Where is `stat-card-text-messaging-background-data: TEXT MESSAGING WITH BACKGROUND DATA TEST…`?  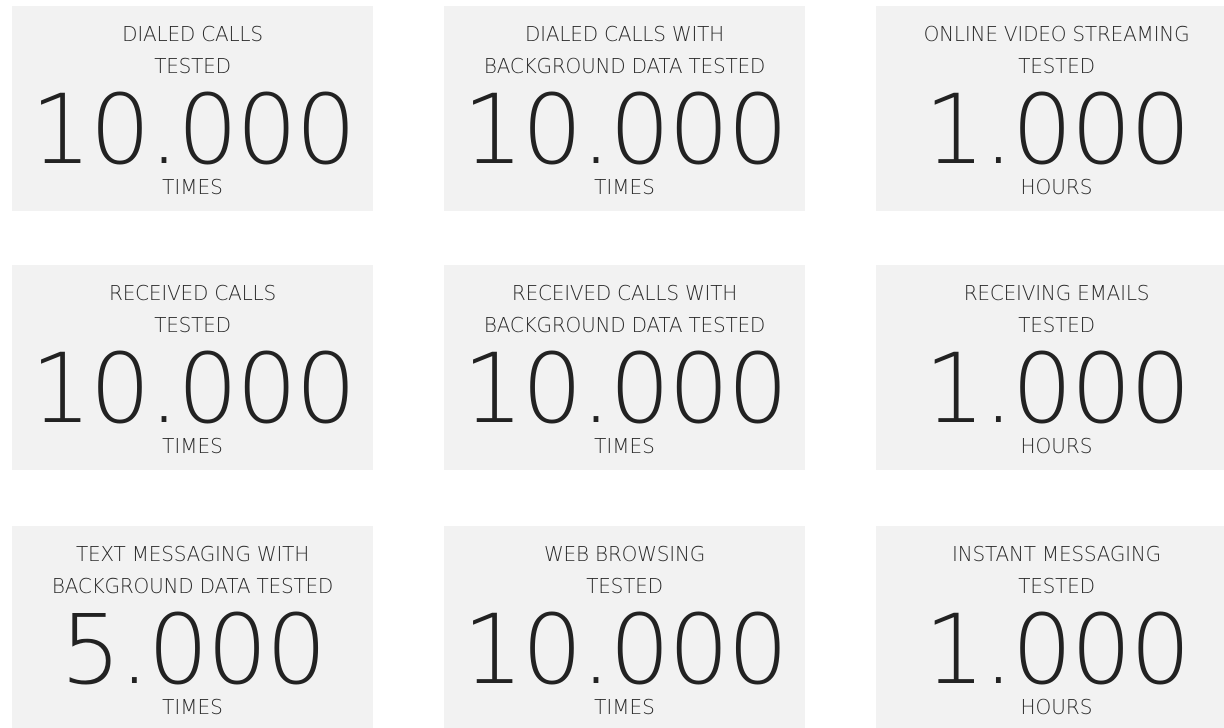 stat-card-text-messaging-background-data: TEXT MESSAGING WITH BACKGROUND DATA TEST… is located at coordinates (192, 627).